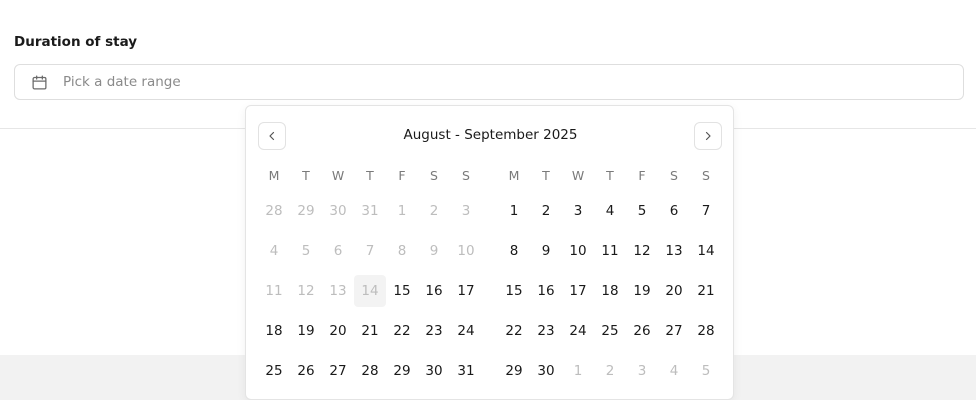 This screenshot has width=976, height=400. I want to click on week-row: 1234567, so click(610, 215).